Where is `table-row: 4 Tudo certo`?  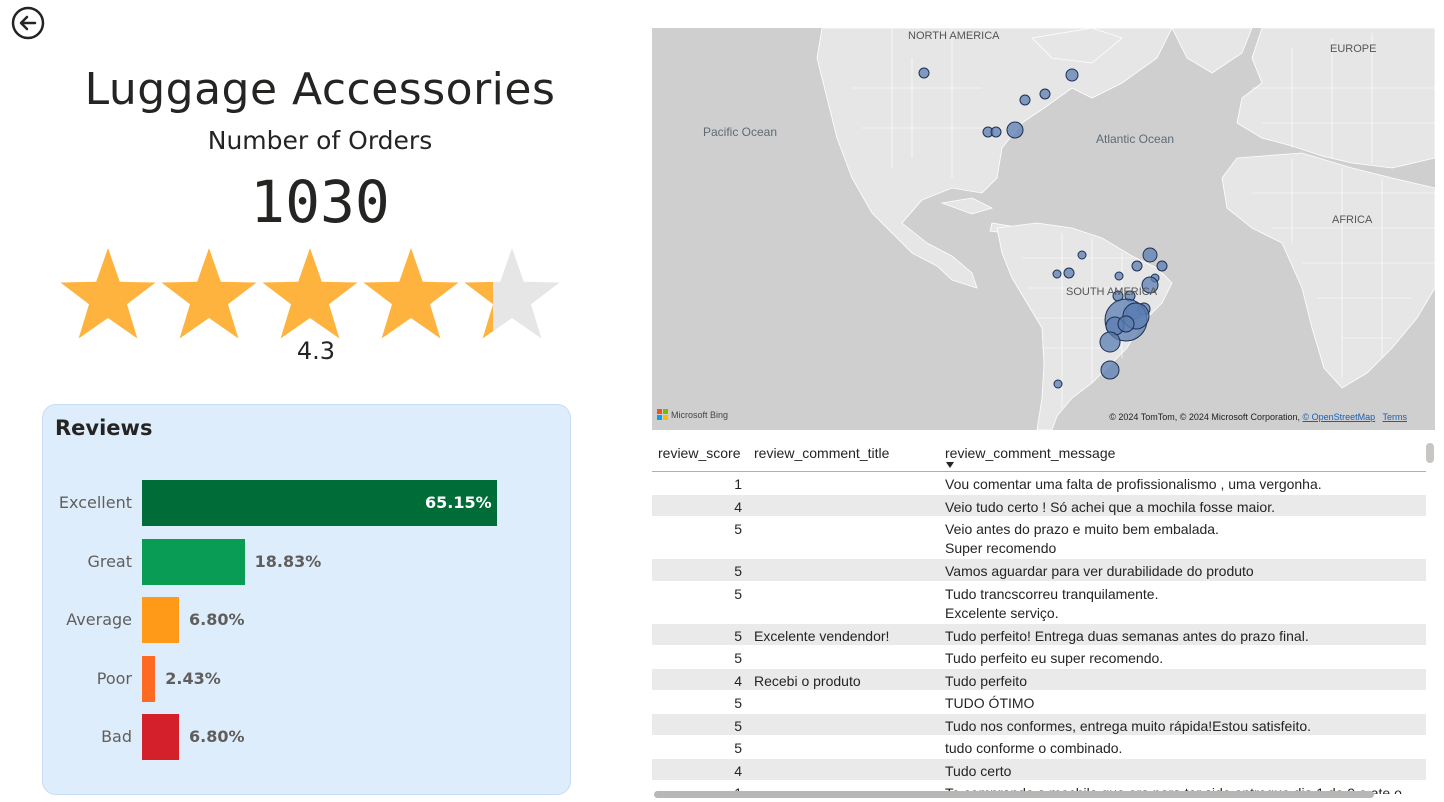 table-row: 4 Tudo certo is located at coordinates (1039, 769).